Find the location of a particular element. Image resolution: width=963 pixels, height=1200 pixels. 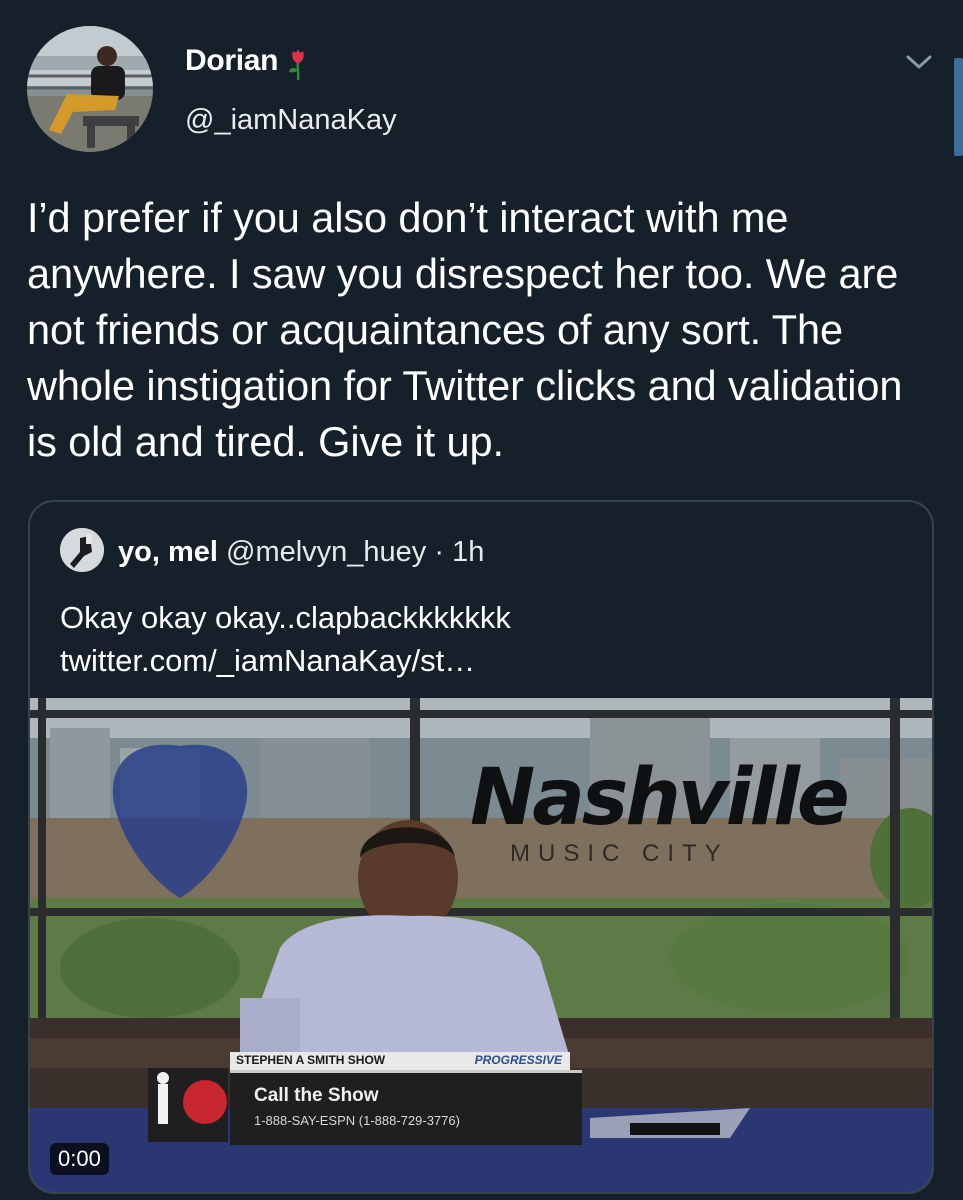

quoted-tweet-header: yo, mel @melvyn_huey · 1h is located at coordinates (301, 552).